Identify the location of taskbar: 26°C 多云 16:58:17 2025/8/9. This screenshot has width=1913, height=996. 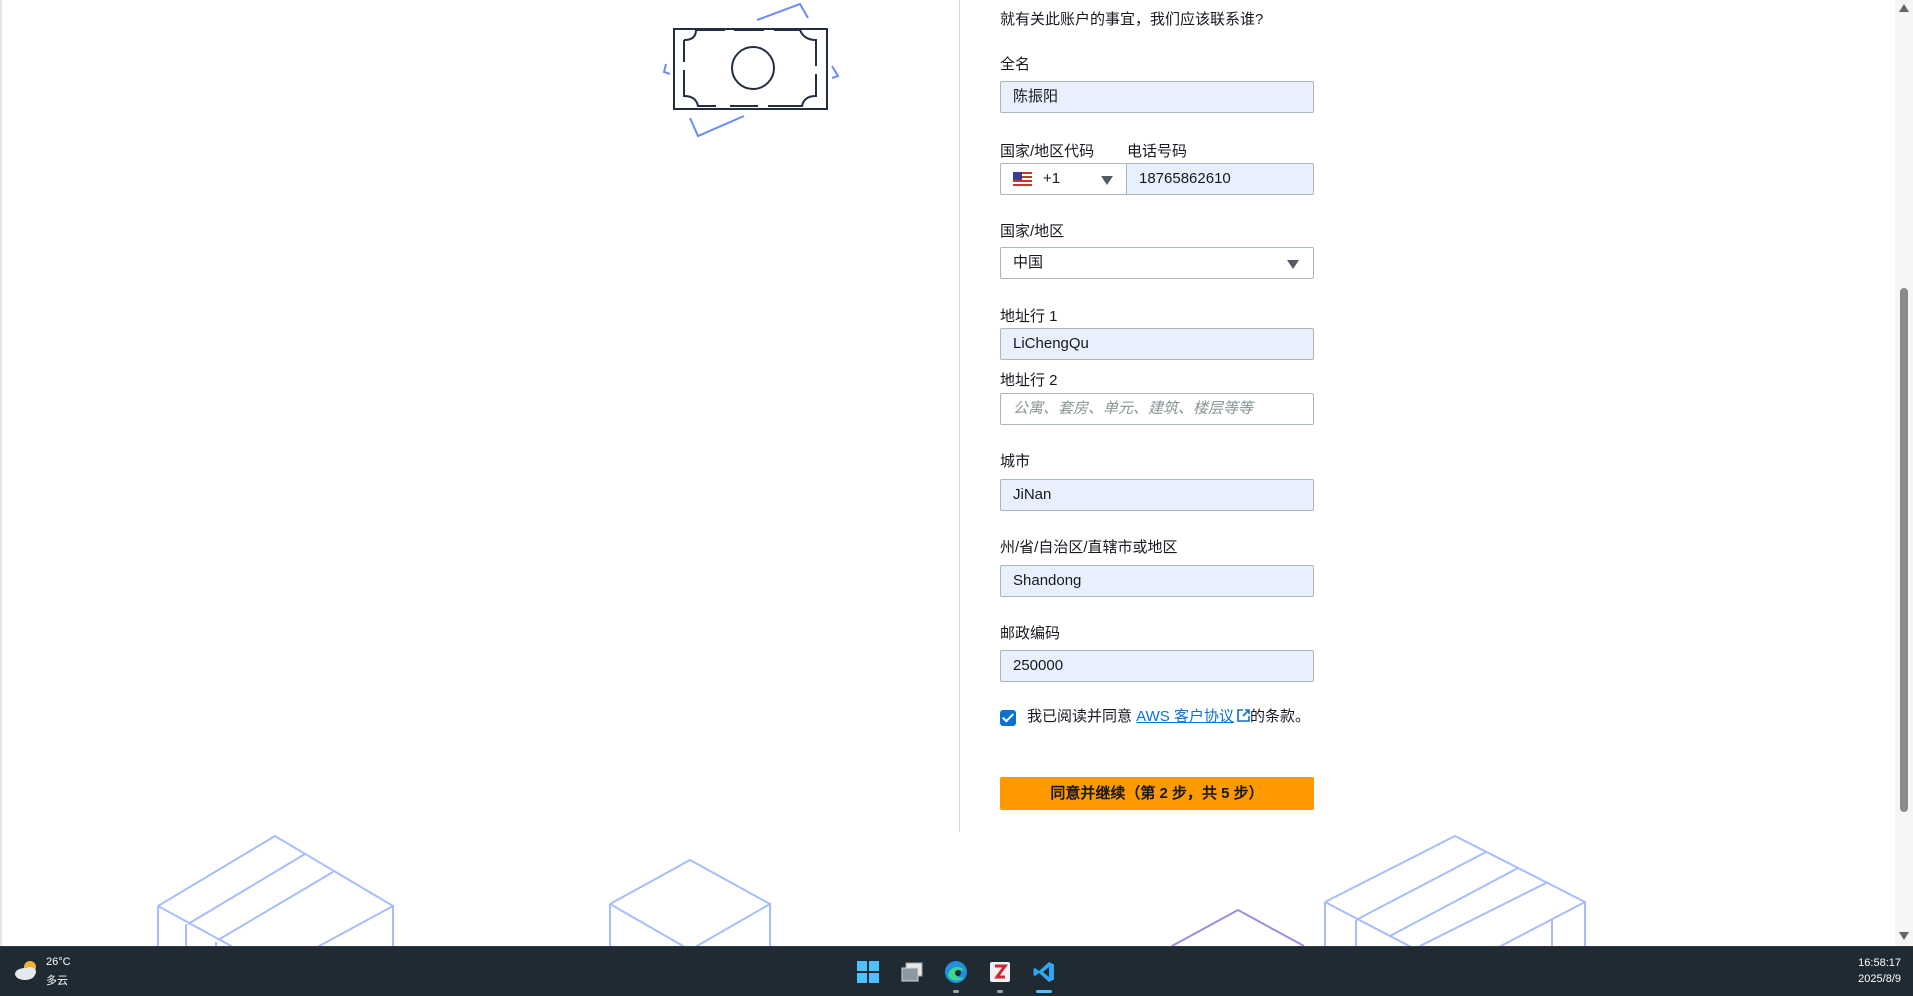
(956, 971).